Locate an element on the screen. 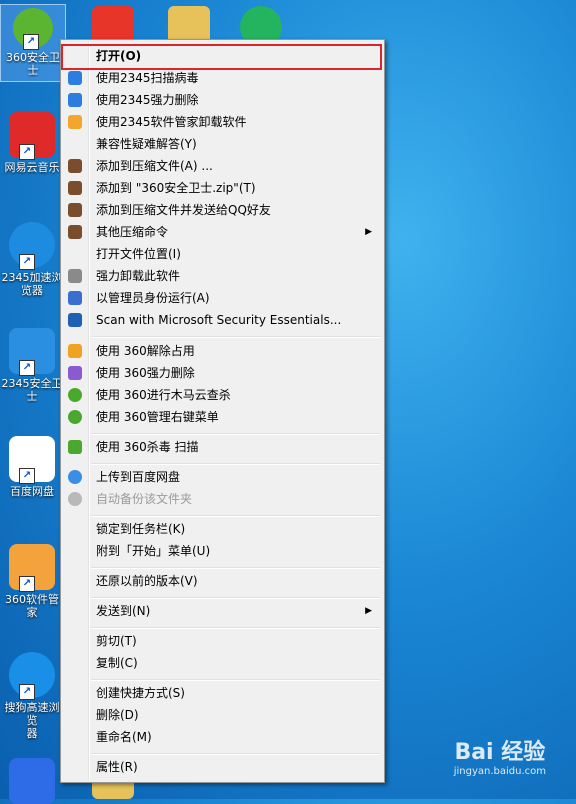 This screenshot has width=576, height=804. desktop-icon-sogou-browser: ↗ 搜狗高速浏览 器 is located at coordinates (32, 696).